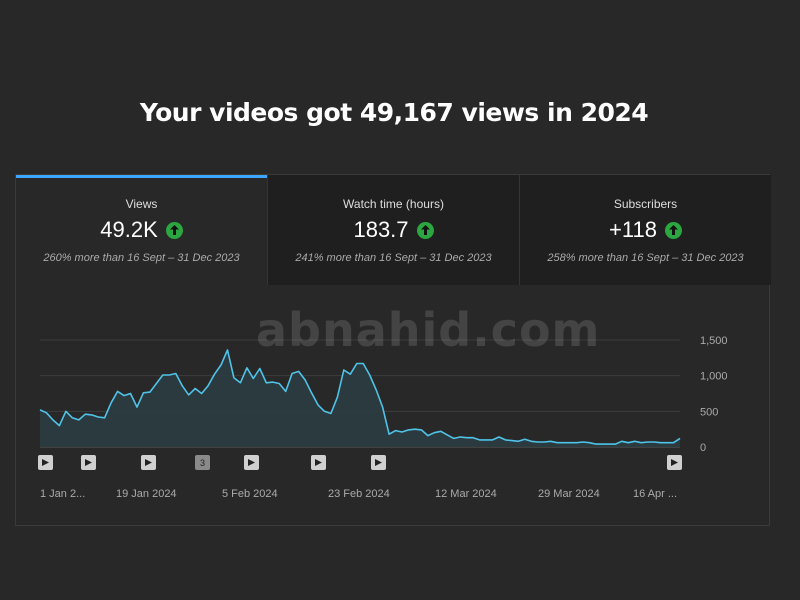  What do you see at coordinates (569, 494) in the screenshot?
I see `x-tick-label: 29 Mar 2024` at bounding box center [569, 494].